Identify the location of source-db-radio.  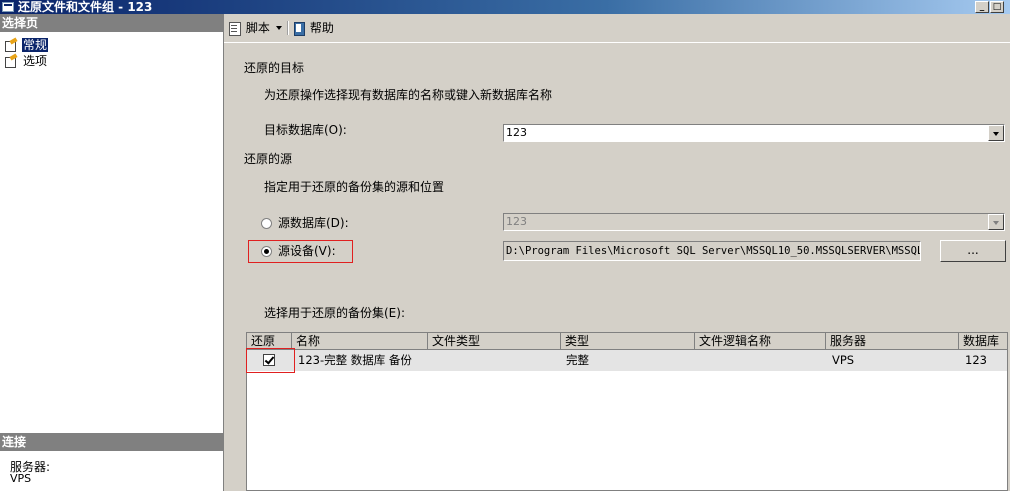
(266, 223).